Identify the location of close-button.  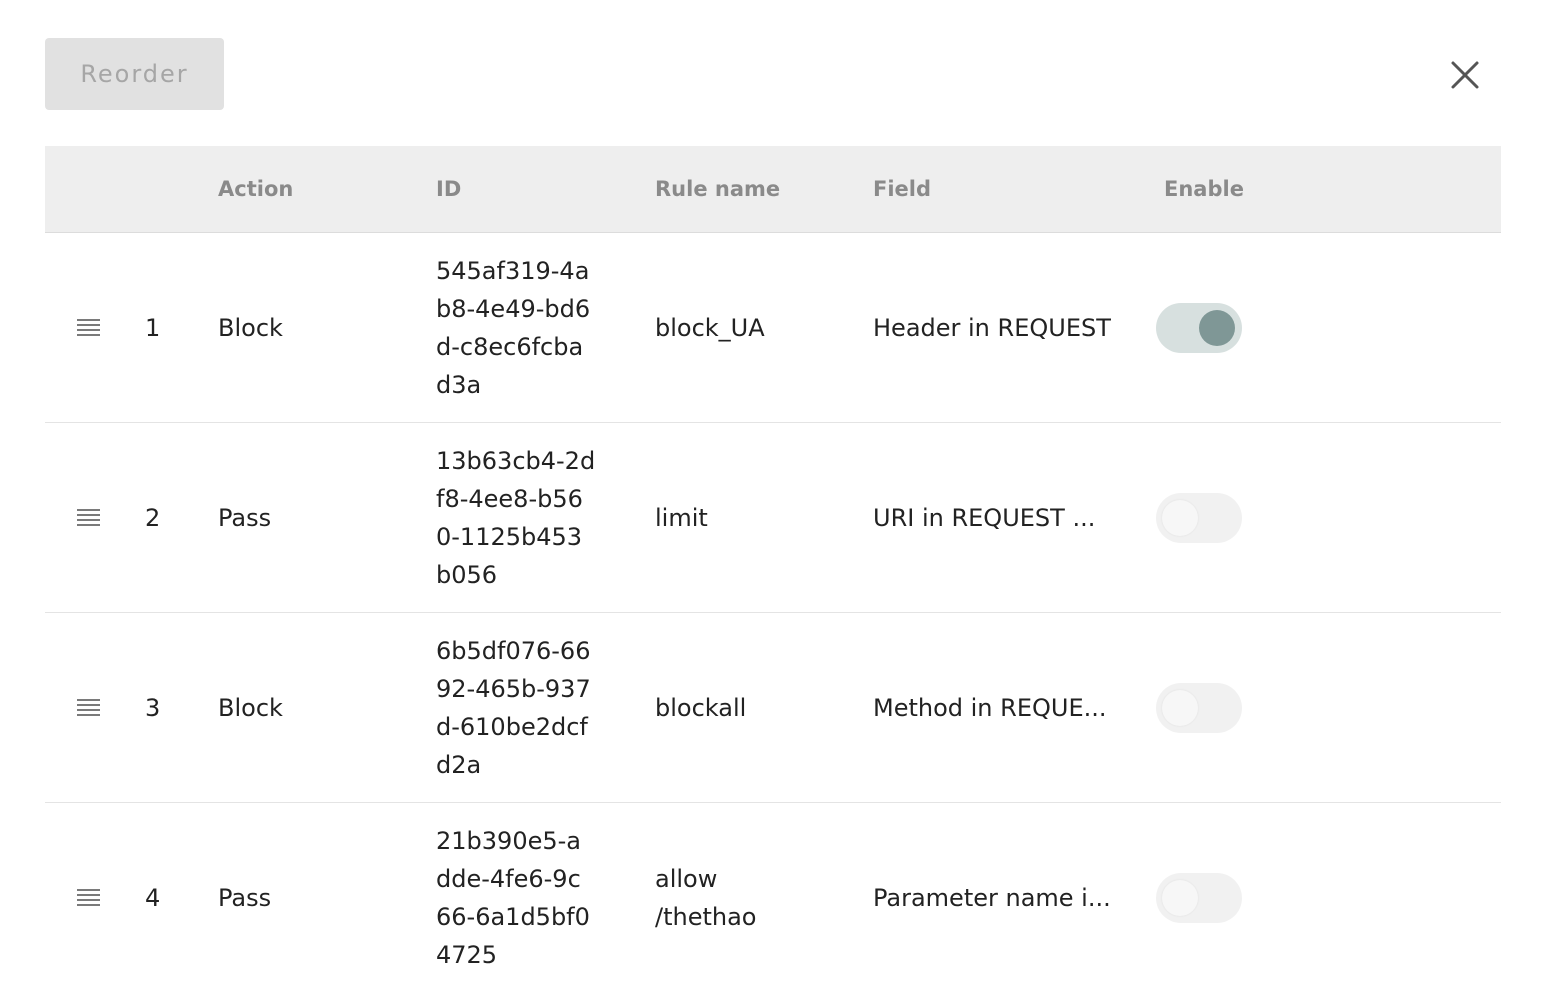
(1465, 75).